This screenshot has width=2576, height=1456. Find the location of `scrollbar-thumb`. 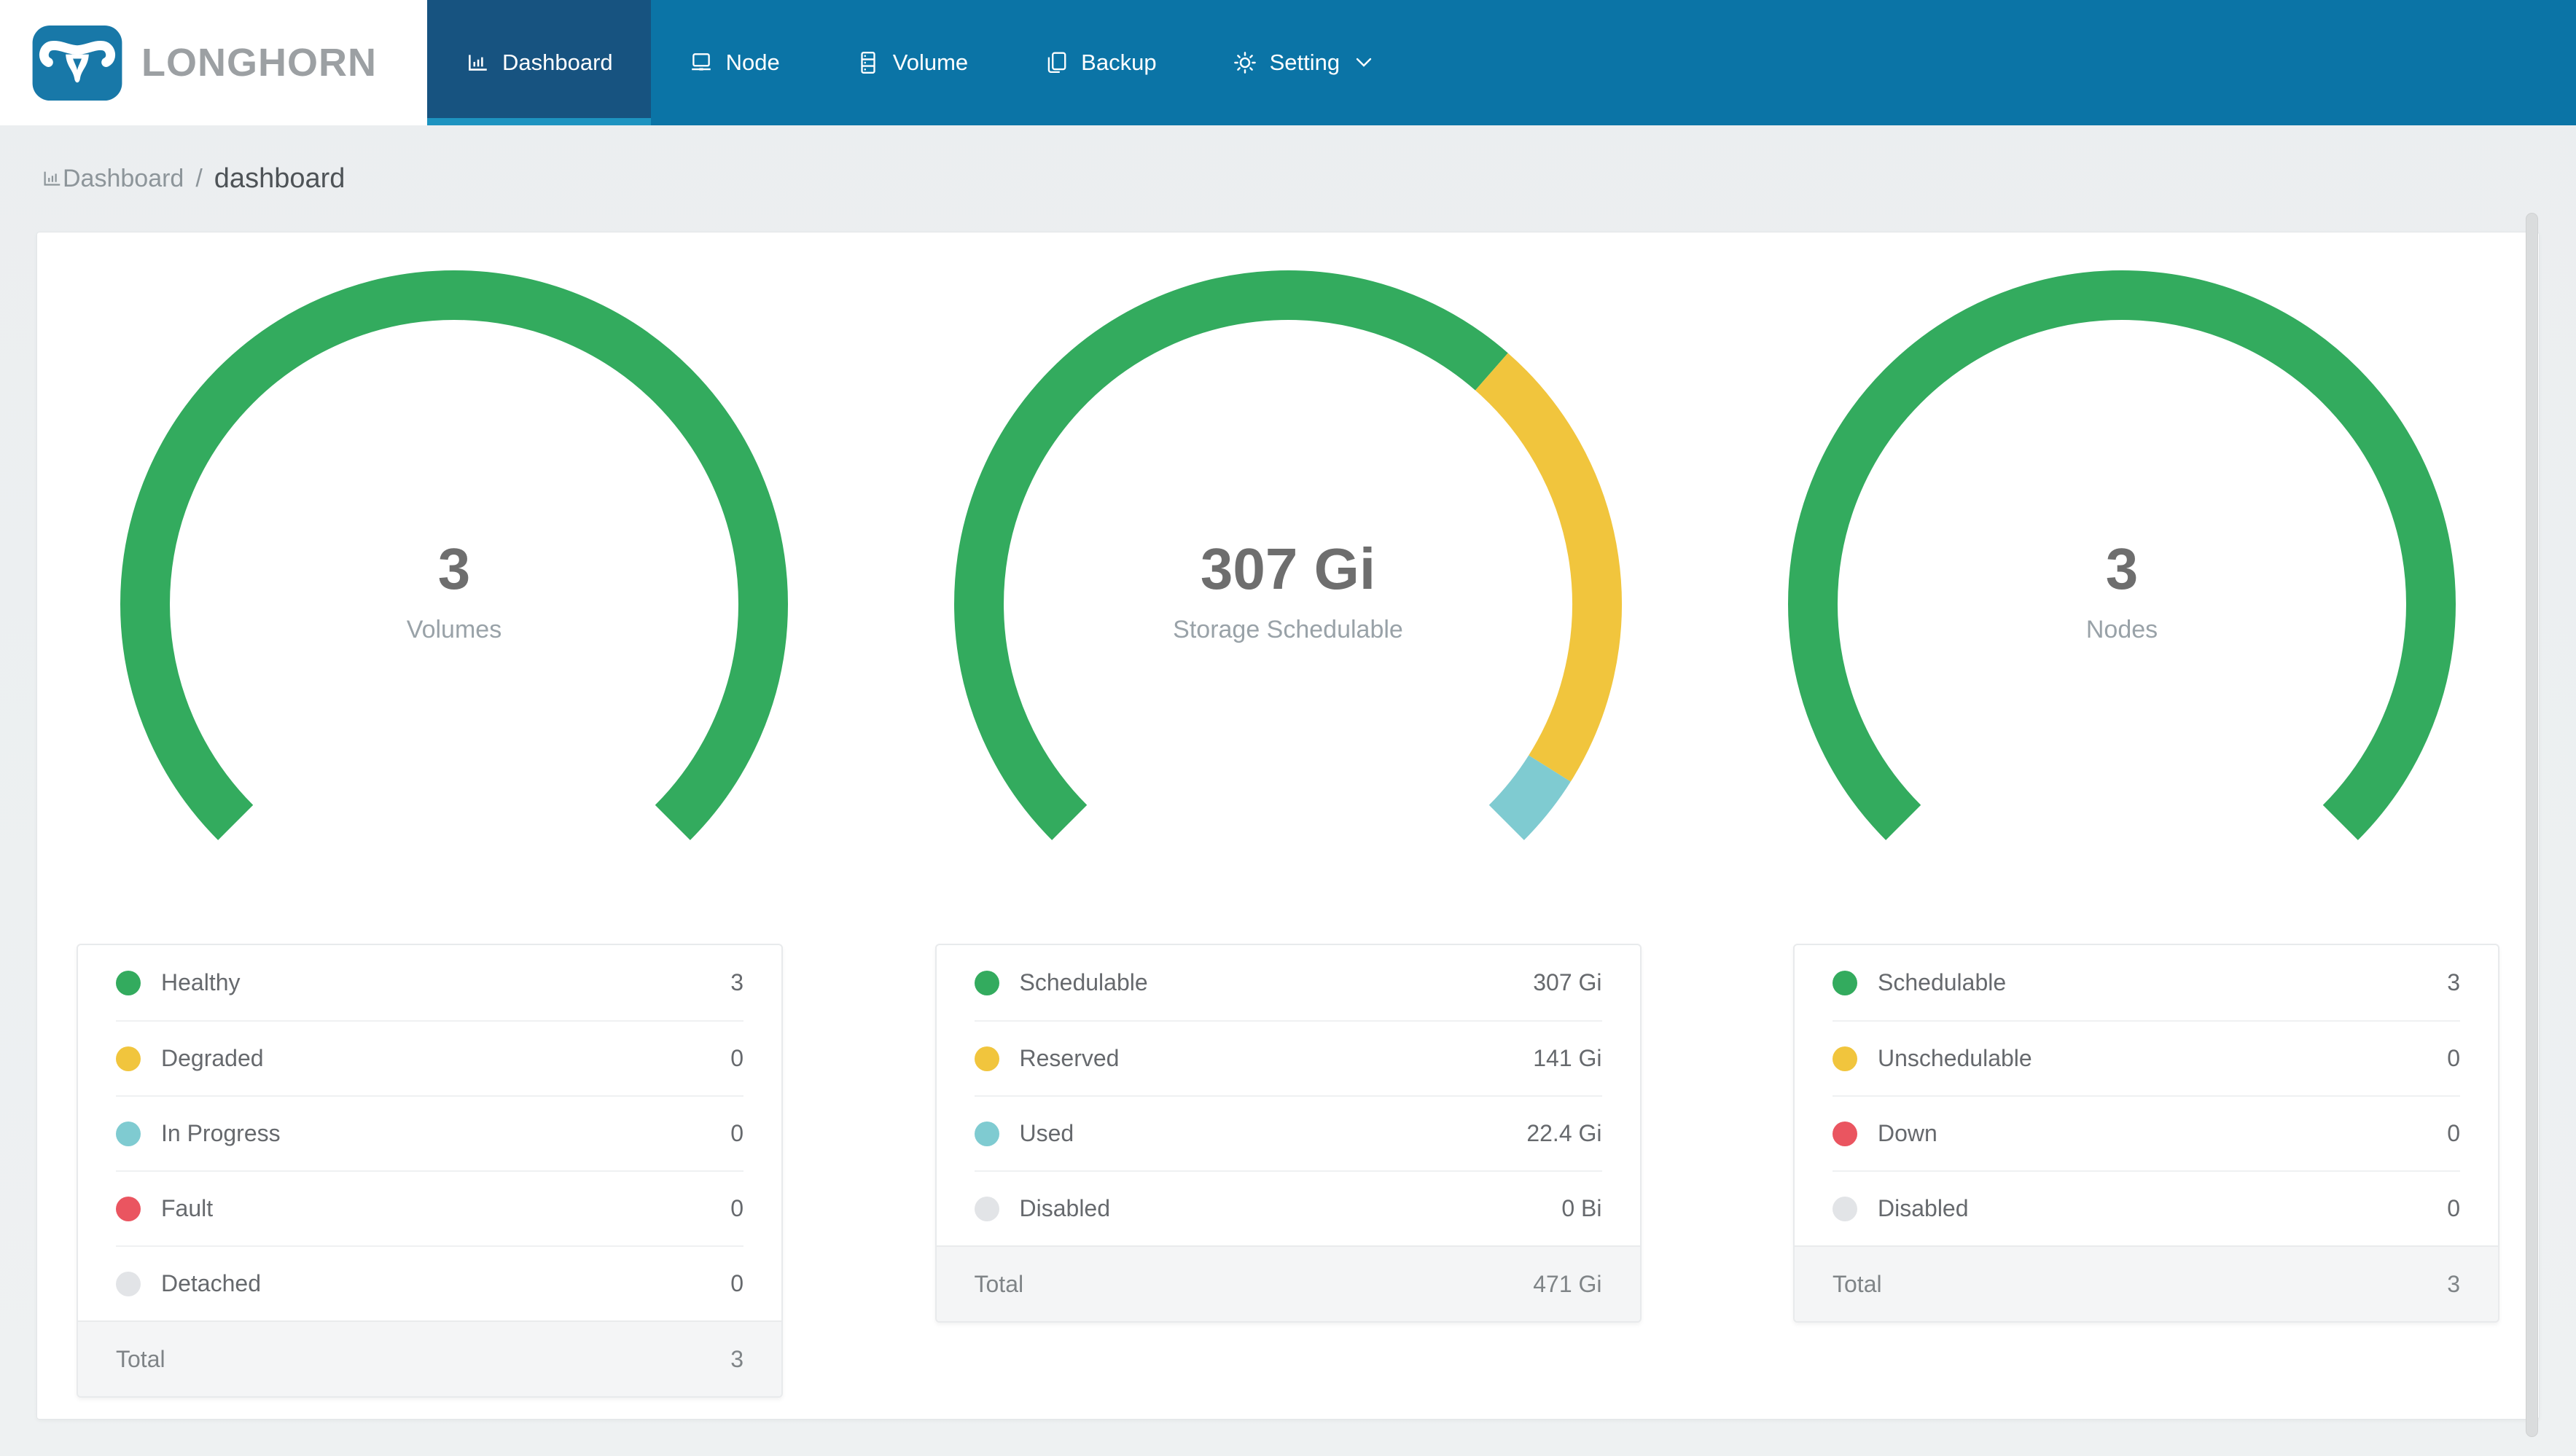

scrollbar-thumb is located at coordinates (2532, 825).